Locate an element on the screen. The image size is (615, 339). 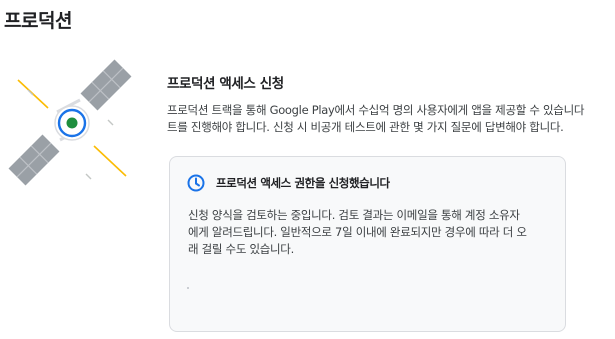
page-title: 프로덕션 is located at coordinates (38, 21).